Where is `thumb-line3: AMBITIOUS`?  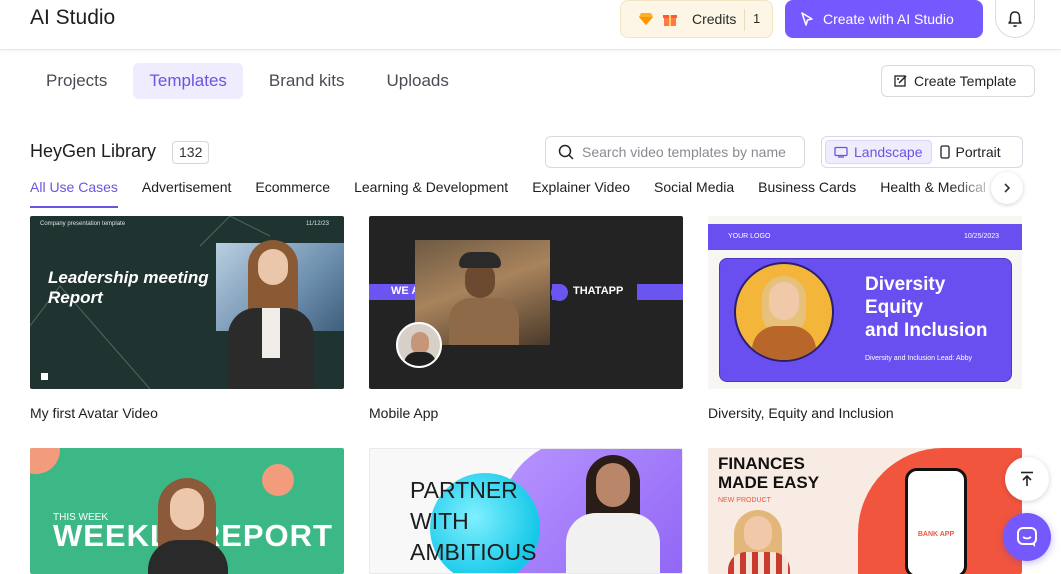 thumb-line3: AMBITIOUS is located at coordinates (473, 552).